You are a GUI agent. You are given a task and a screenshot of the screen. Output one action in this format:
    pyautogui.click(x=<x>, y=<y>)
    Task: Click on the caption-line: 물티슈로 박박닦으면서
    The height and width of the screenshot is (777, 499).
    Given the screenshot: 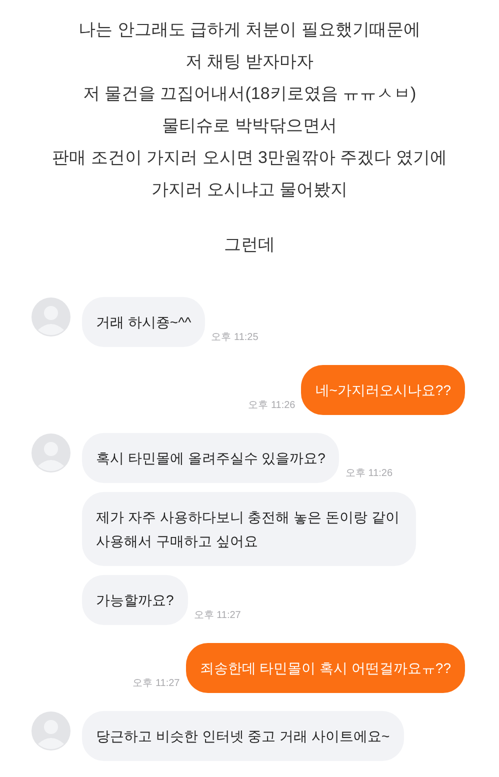 What is the action you would take?
    pyautogui.click(x=249, y=126)
    